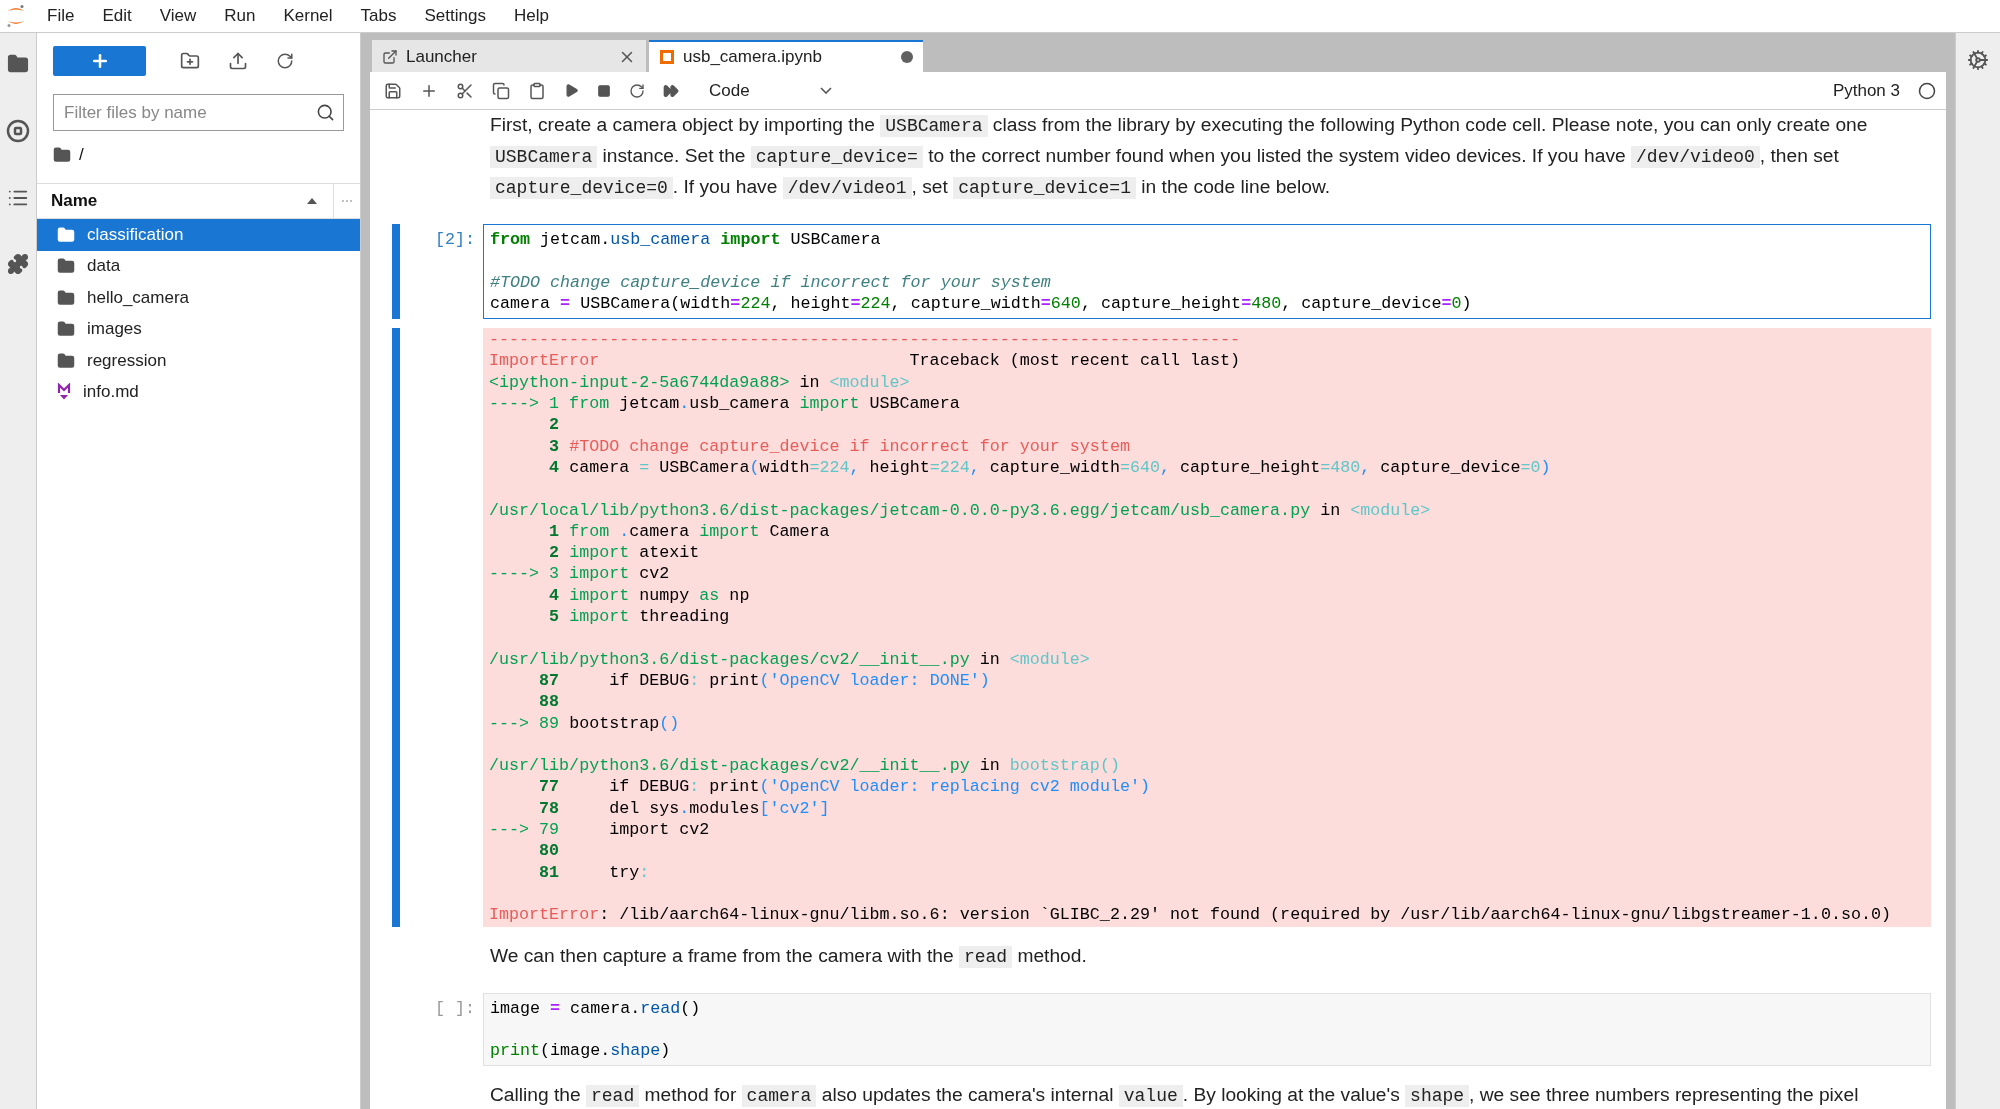 The height and width of the screenshot is (1109, 2000). Describe the element at coordinates (549, 702) in the screenshot. I see `code-line: 88` at that location.